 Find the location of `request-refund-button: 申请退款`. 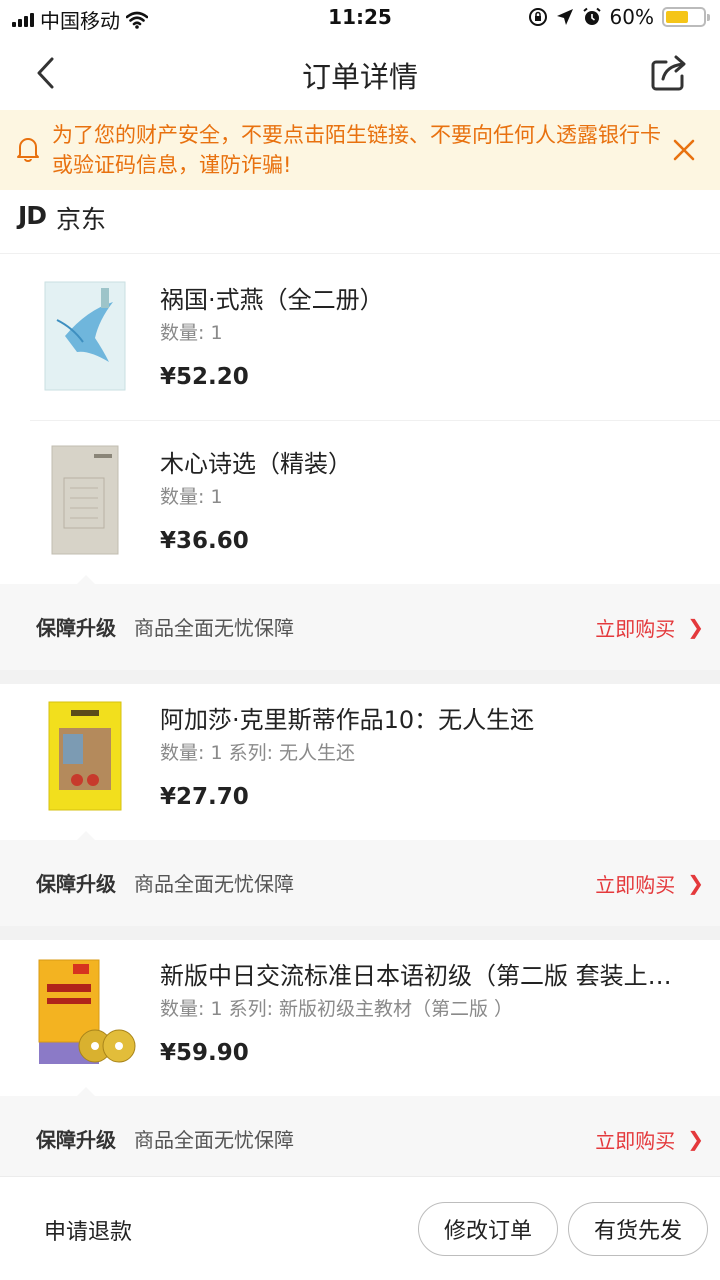

request-refund-button: 申请退款 is located at coordinates (88, 1230).